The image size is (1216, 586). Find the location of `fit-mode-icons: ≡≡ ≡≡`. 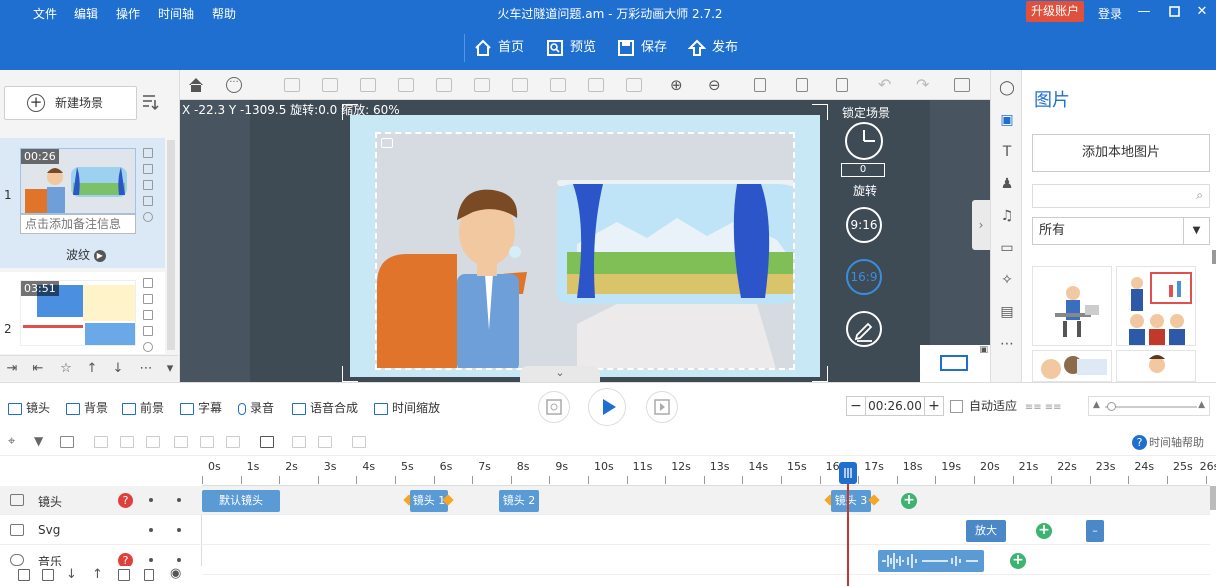

fit-mode-icons: ≡≡ ≡≡ is located at coordinates (1043, 407).